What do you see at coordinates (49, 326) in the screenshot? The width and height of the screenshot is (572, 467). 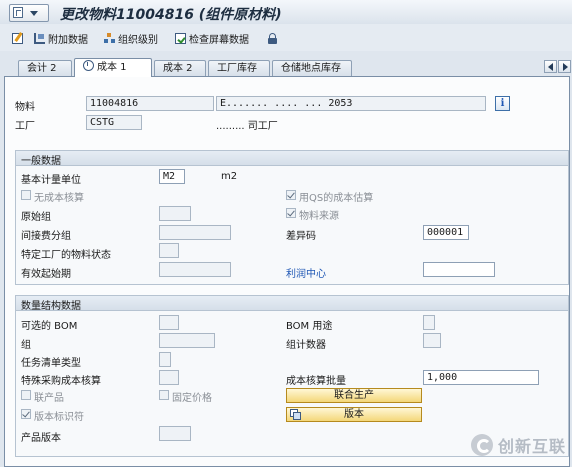 I see `alt-bom-label: 可选的 BOM` at bounding box center [49, 326].